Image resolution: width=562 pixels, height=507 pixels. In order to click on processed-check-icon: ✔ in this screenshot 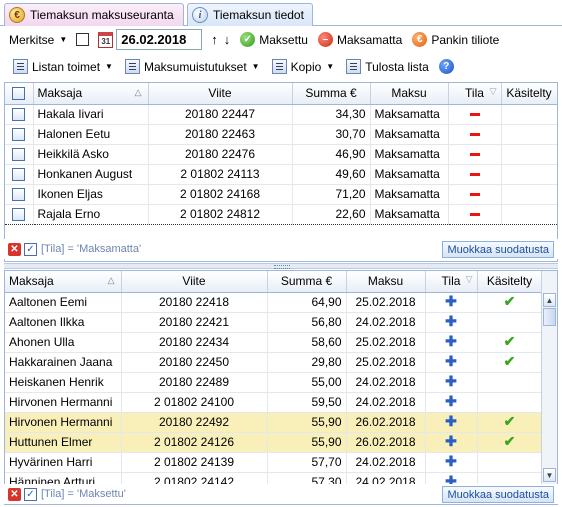, I will do `click(509, 441)`.